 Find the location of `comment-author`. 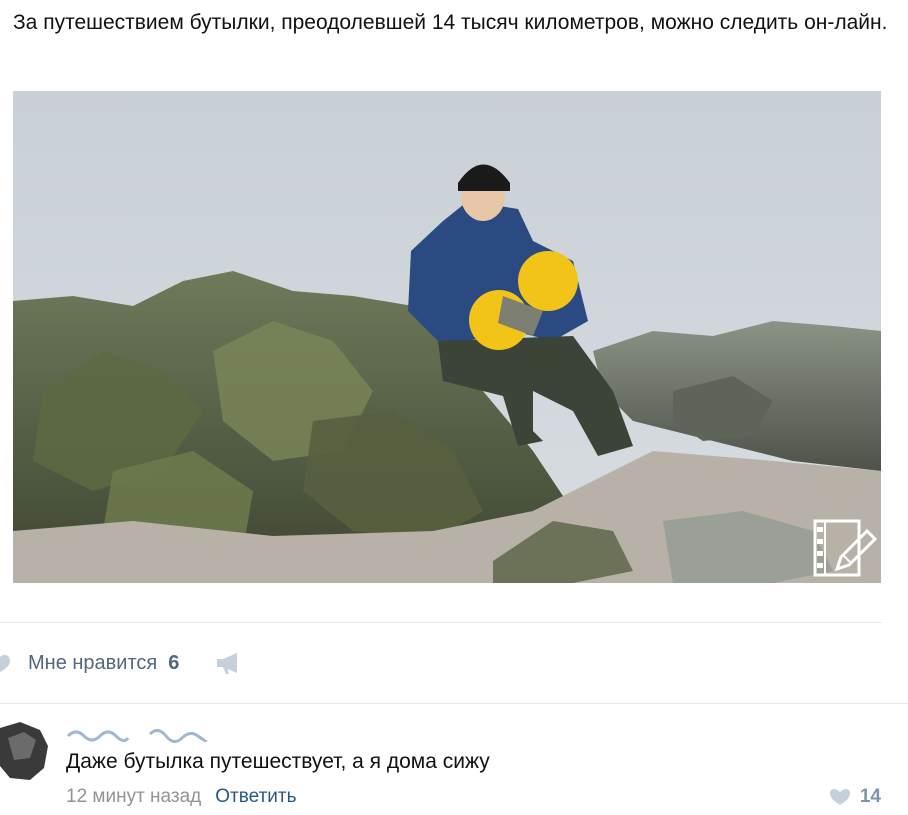

comment-author is located at coordinates (141, 736).